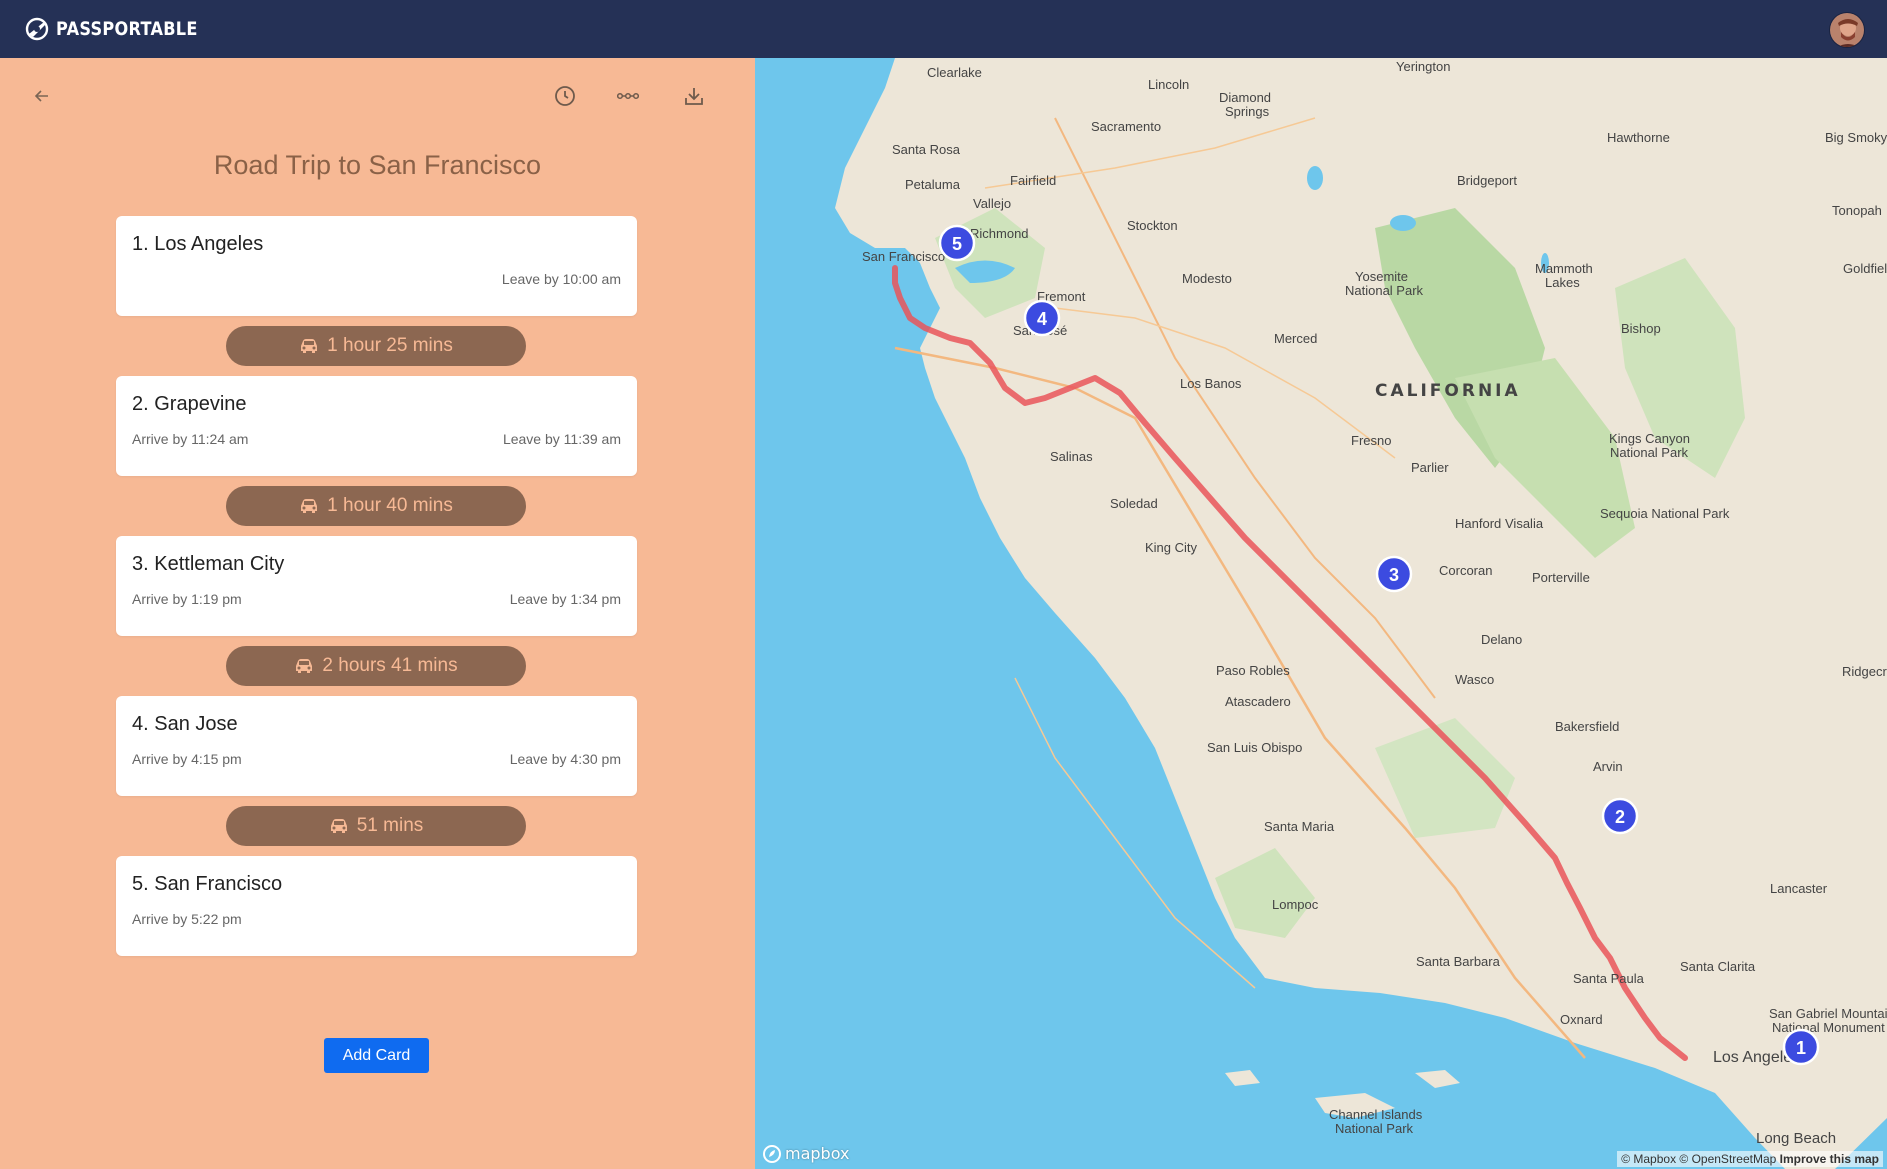  What do you see at coordinates (376, 1055) in the screenshot?
I see `add-card-button: Add Card` at bounding box center [376, 1055].